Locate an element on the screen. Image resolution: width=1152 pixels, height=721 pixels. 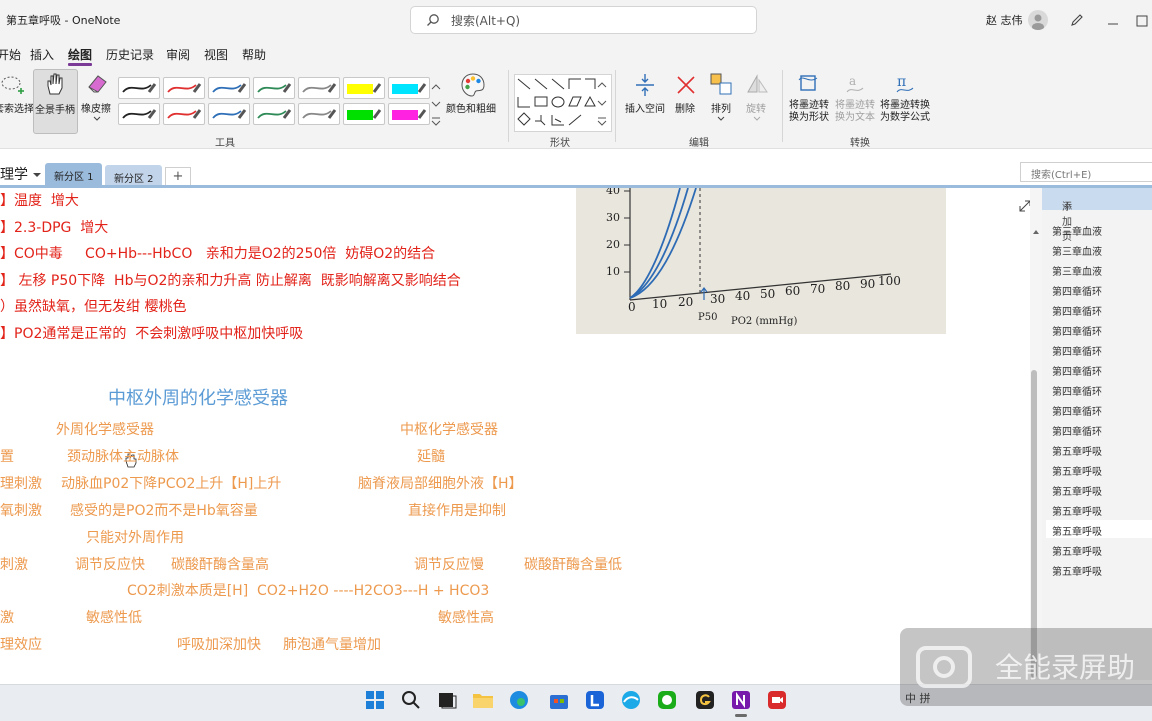
notebook-selector: 理学 is located at coordinates (21, 174).